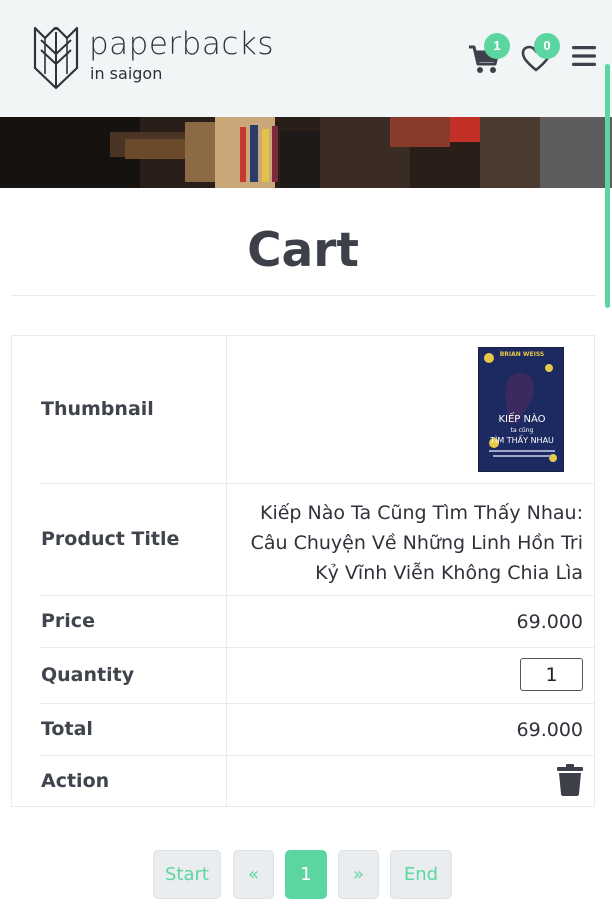 This screenshot has width=612, height=917. I want to click on book-logo-icon, so click(56, 58).